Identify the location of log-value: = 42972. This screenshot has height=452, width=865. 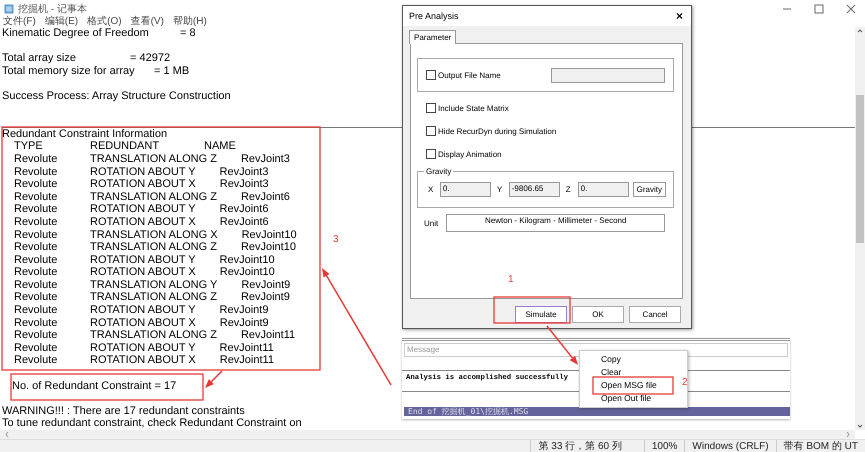
(150, 58).